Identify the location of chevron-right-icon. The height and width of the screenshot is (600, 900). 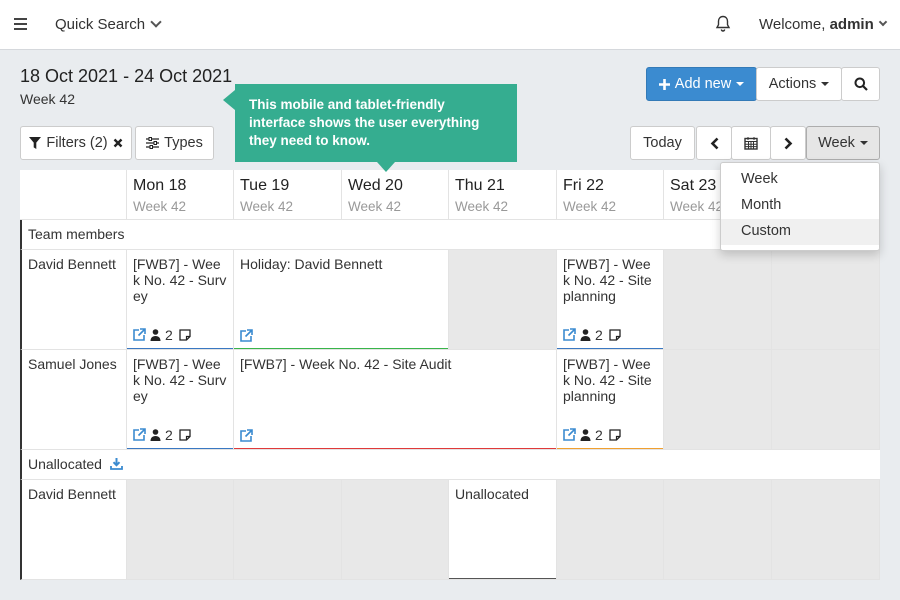
(788, 143).